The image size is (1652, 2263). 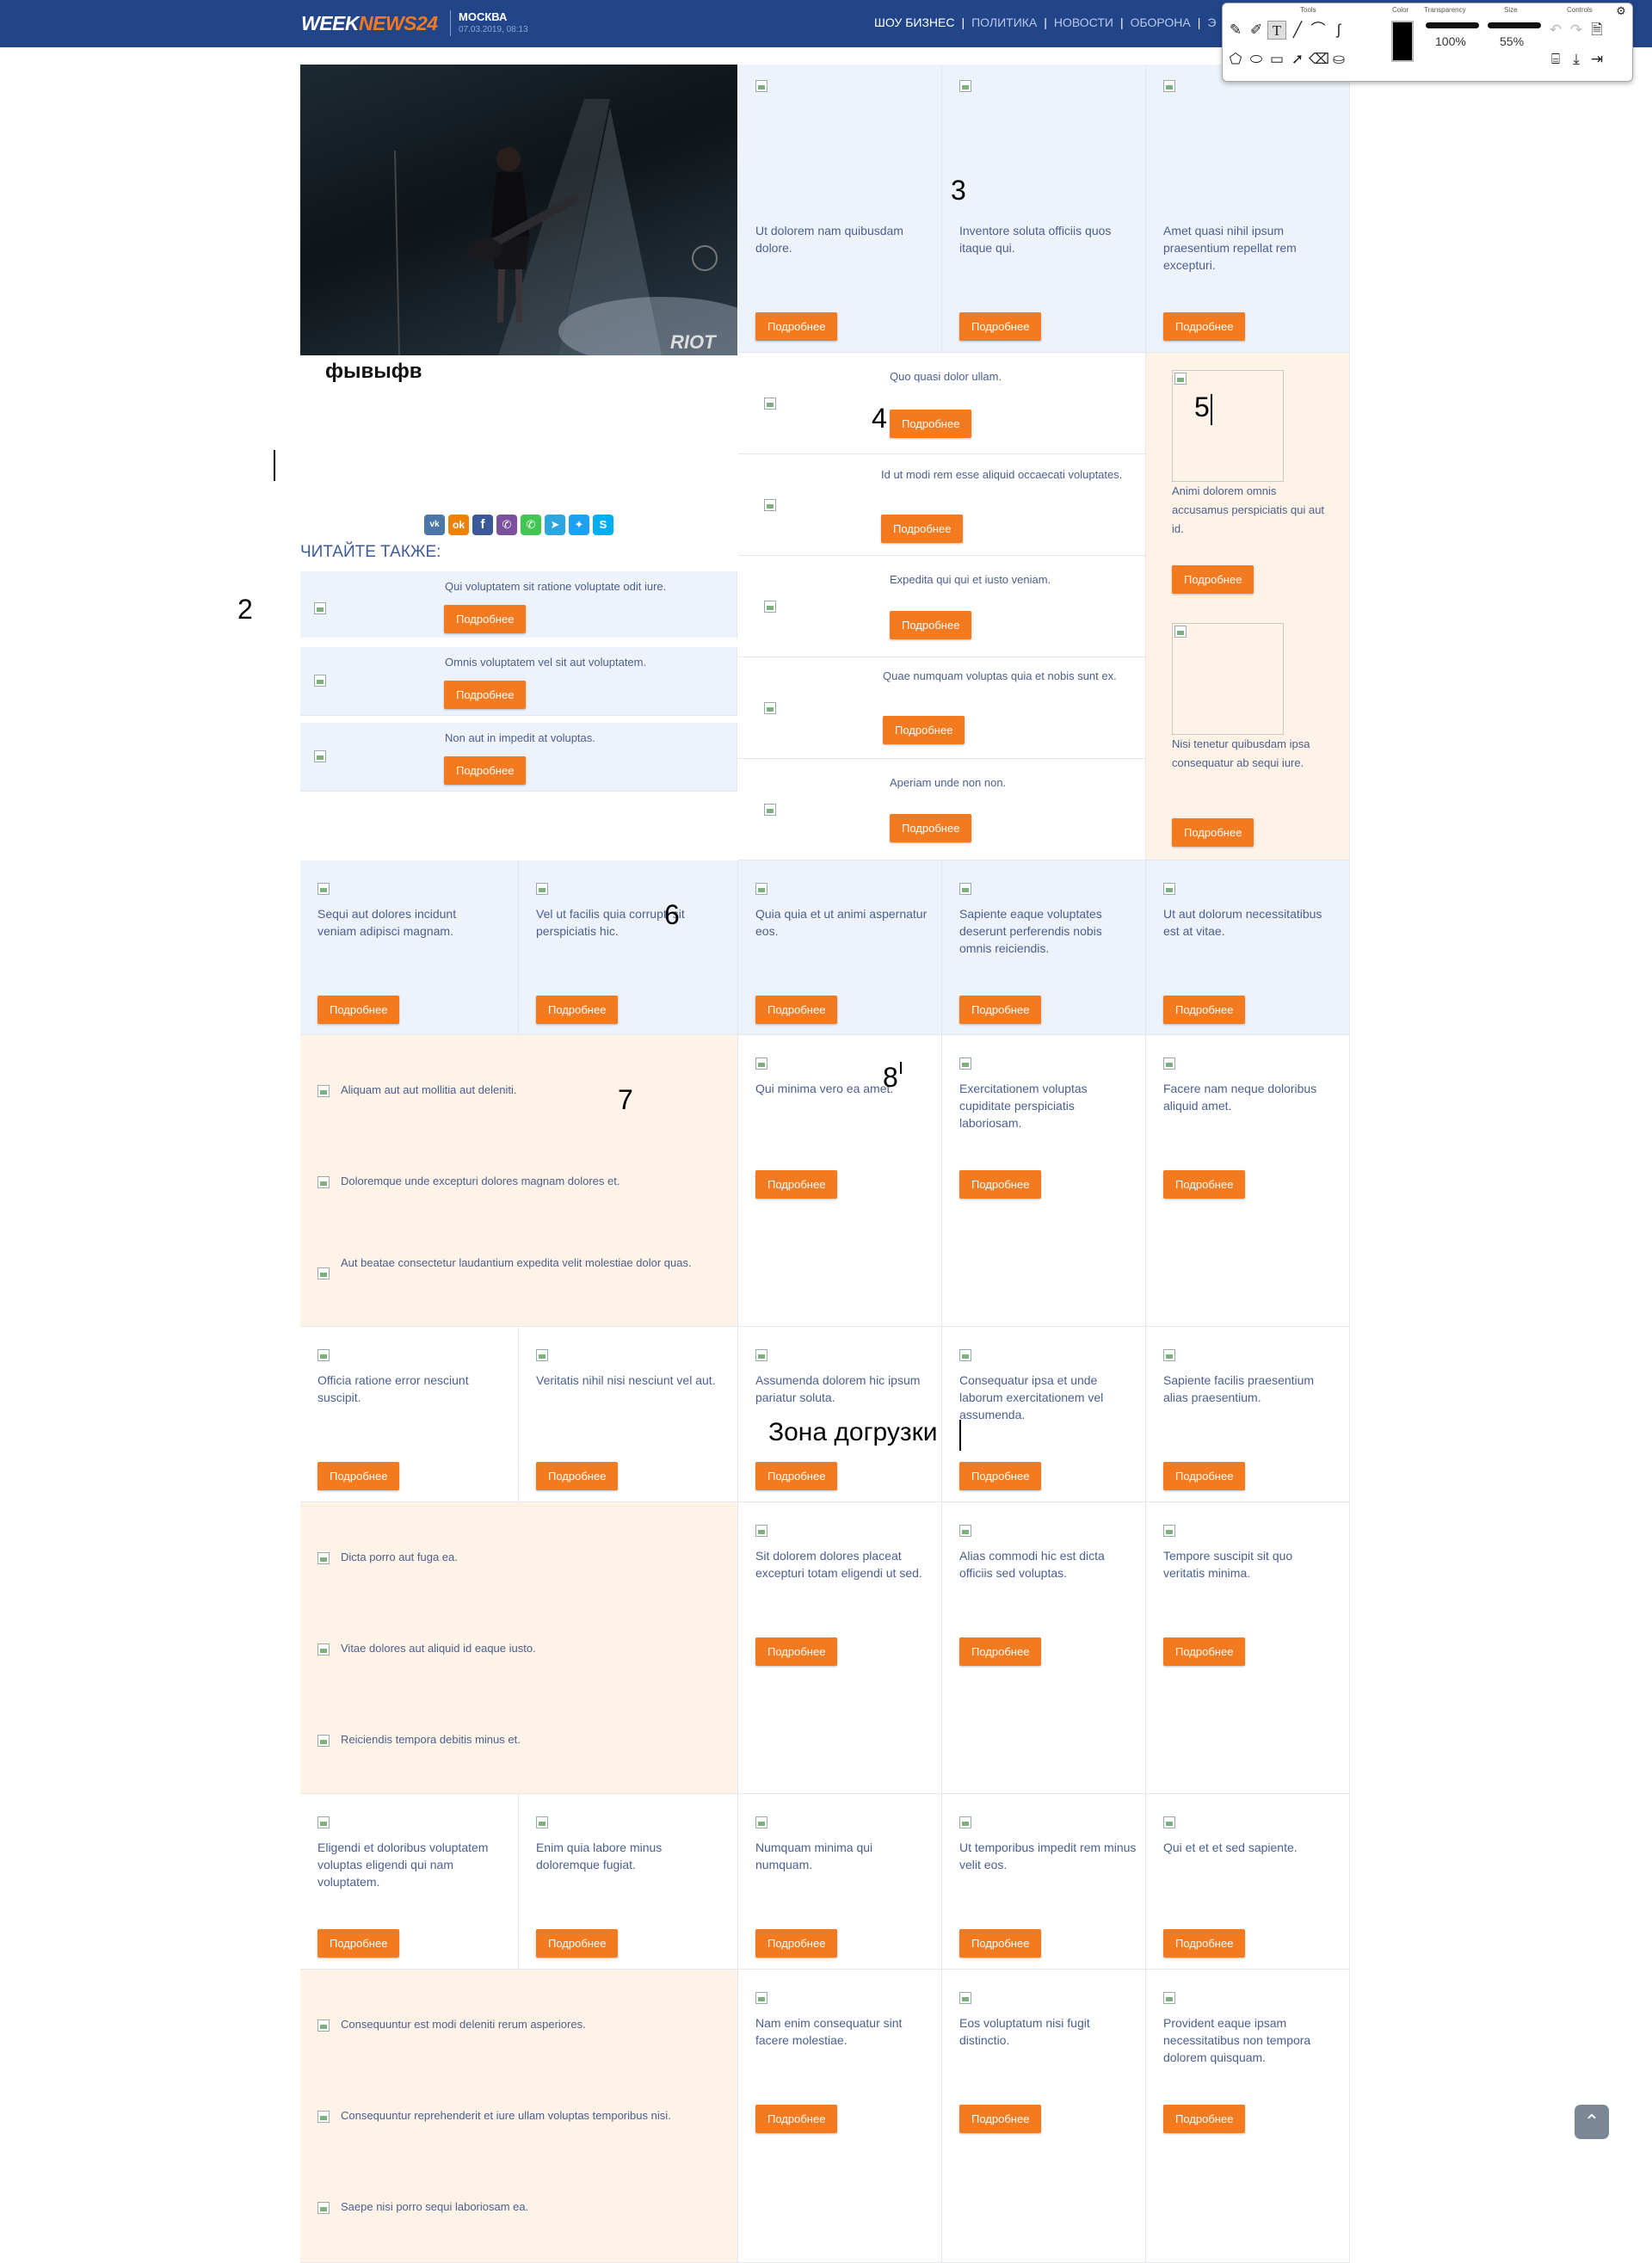 I want to click on twitter-share-icon: ✦, so click(x=579, y=525).